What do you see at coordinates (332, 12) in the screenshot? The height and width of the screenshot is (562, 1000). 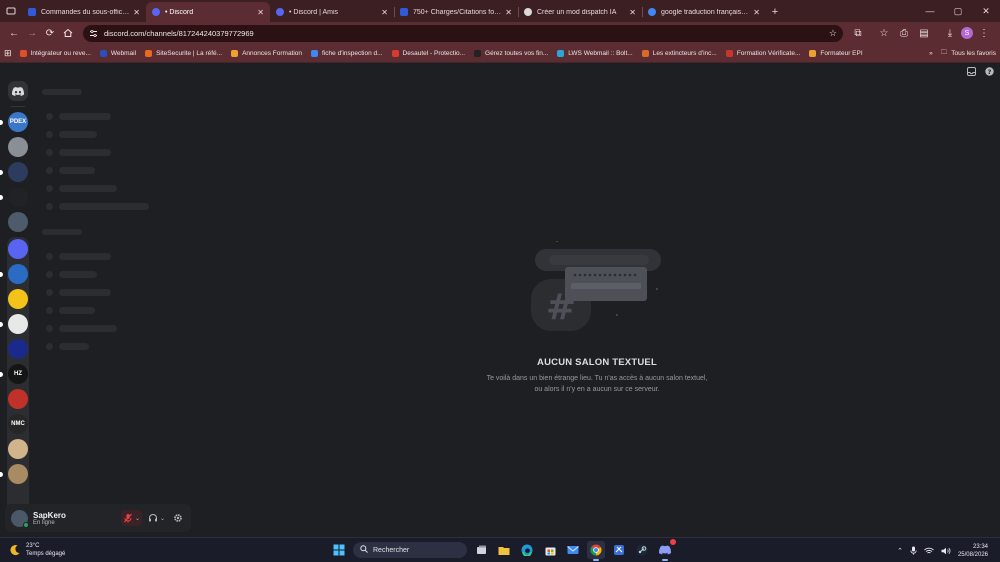 I see `browser-tab: • Discord | Amis ✕` at bounding box center [332, 12].